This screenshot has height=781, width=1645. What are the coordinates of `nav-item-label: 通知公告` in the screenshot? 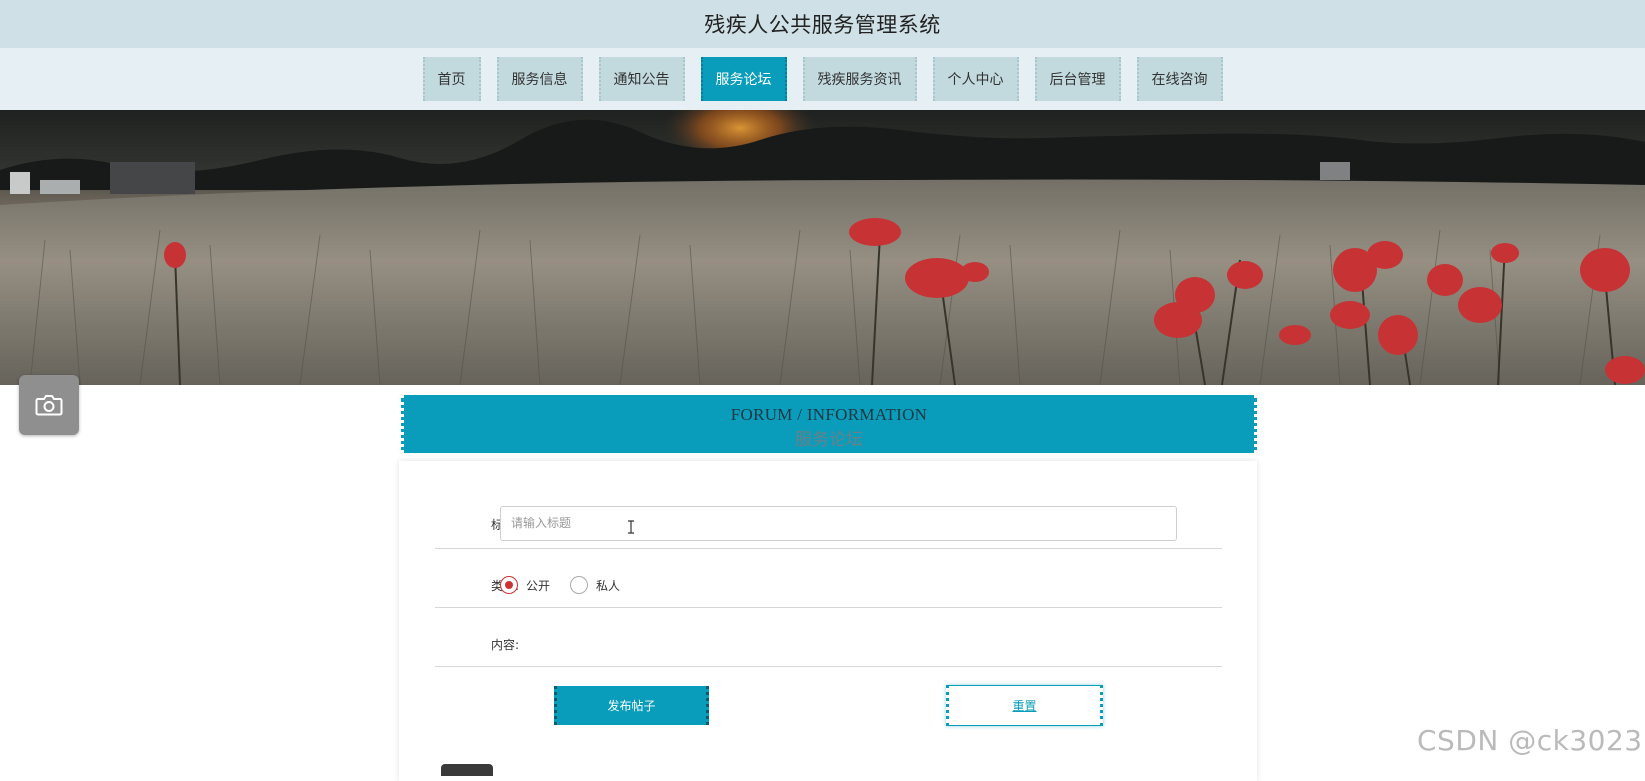 It's located at (641, 80).